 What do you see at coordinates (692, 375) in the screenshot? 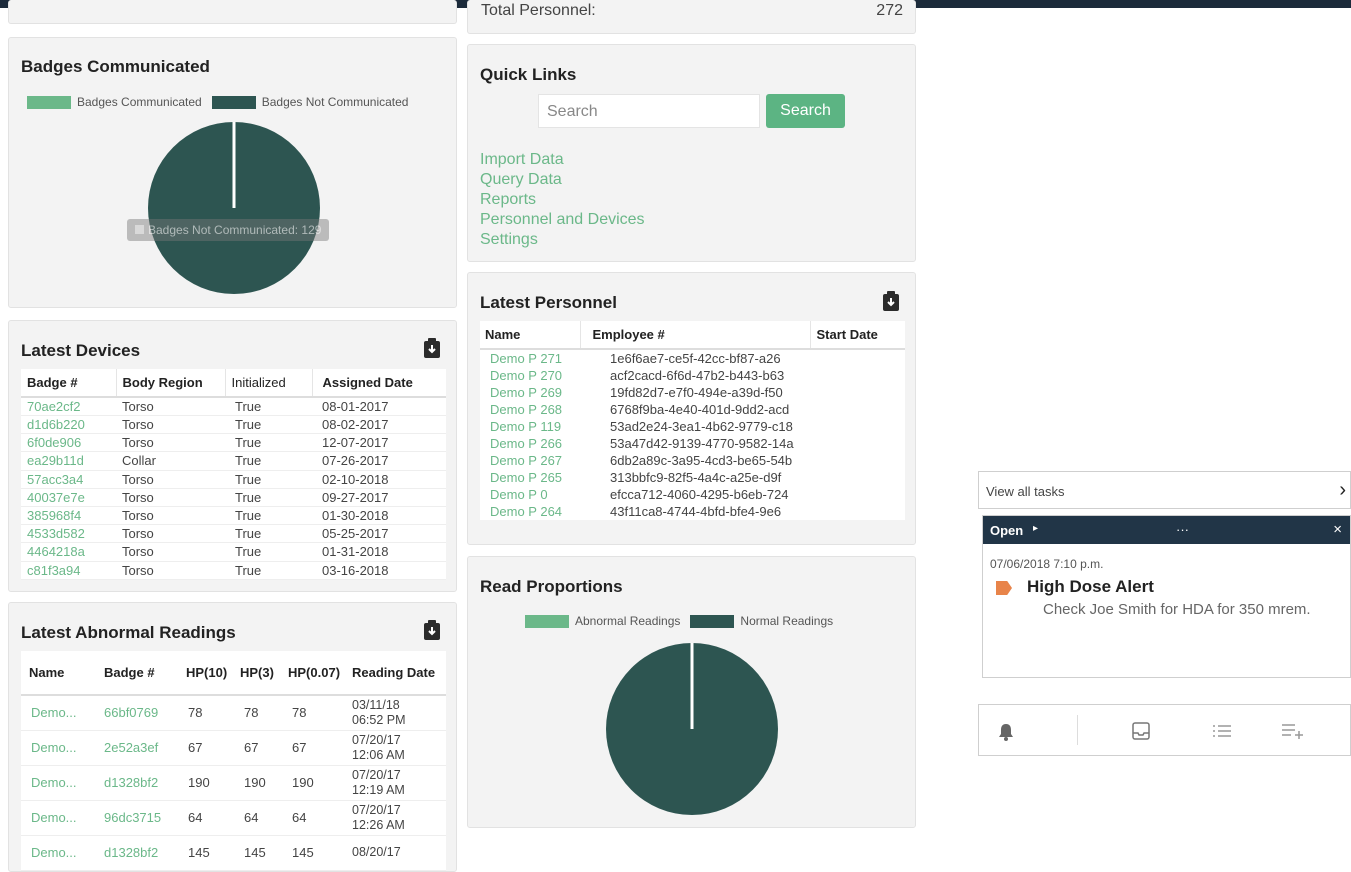
I see `table-row: Demo P 270 acf2cacd-6f6d-47b2-b443-b63` at bounding box center [692, 375].